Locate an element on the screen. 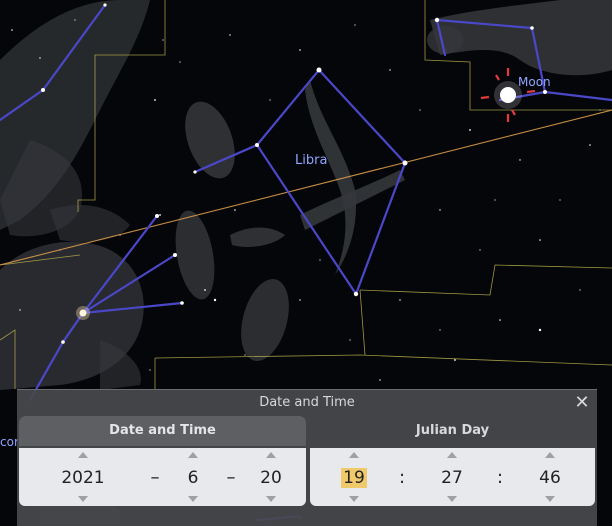 The height and width of the screenshot is (526, 612). hour-down-arrow-icon is located at coordinates (354, 499).